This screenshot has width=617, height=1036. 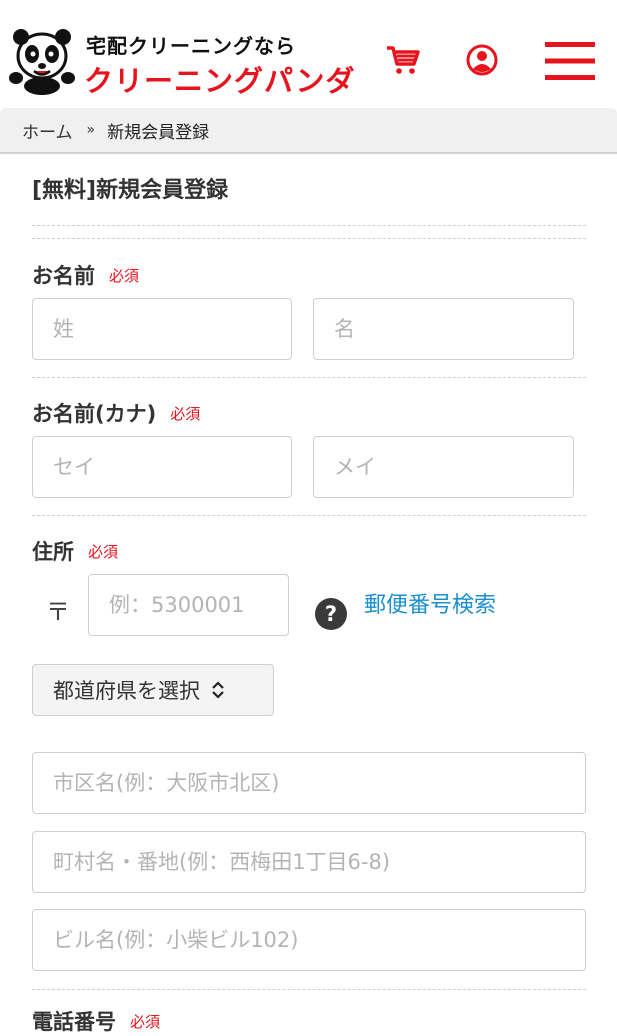 I want to click on first-name-kana-input, so click(x=443, y=467).